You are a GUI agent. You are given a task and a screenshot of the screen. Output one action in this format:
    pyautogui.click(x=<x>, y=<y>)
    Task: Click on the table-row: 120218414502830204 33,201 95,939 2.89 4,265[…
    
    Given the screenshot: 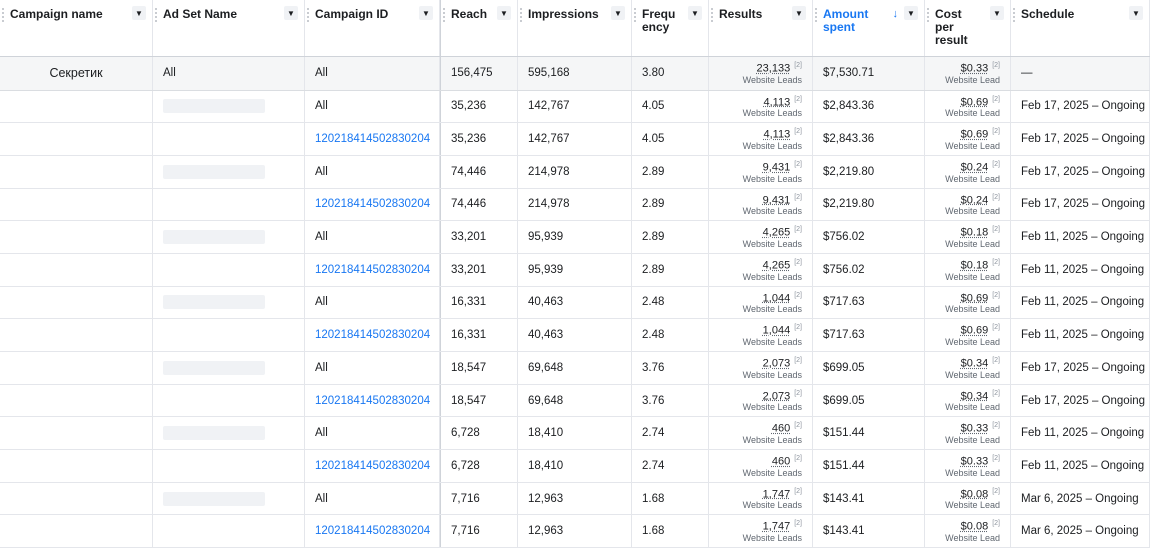 What is the action you would take?
    pyautogui.click(x=575, y=270)
    